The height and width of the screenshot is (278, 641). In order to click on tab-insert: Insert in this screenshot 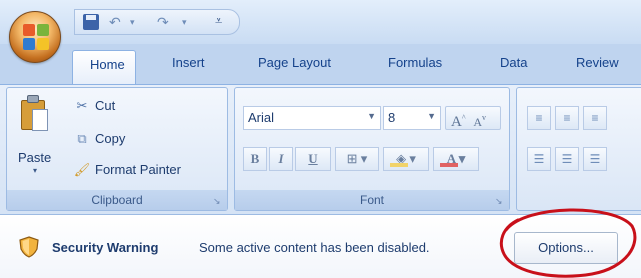, I will do `click(188, 62)`.